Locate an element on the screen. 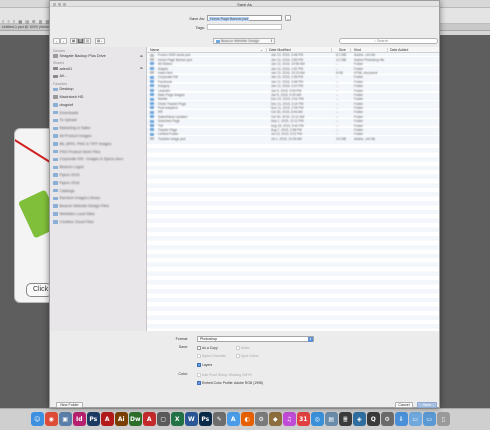 The height and width of the screenshot is (430, 490). gear-icon: ⚙ is located at coordinates (261, 419).